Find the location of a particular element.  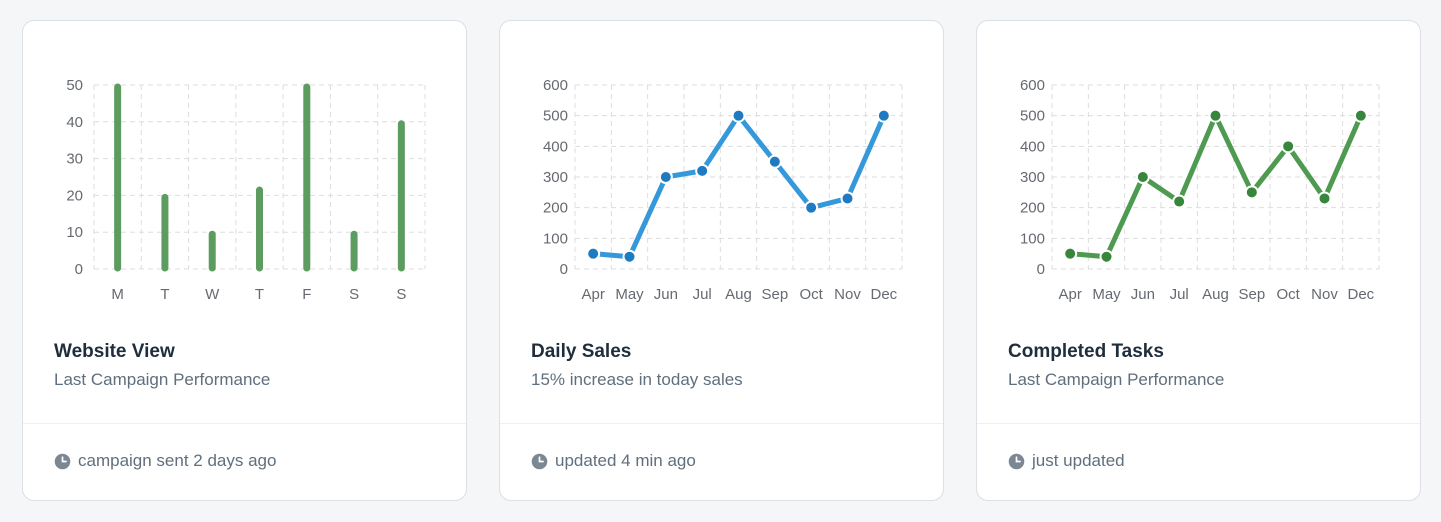

y-tick-label: 40 is located at coordinates (74, 122).